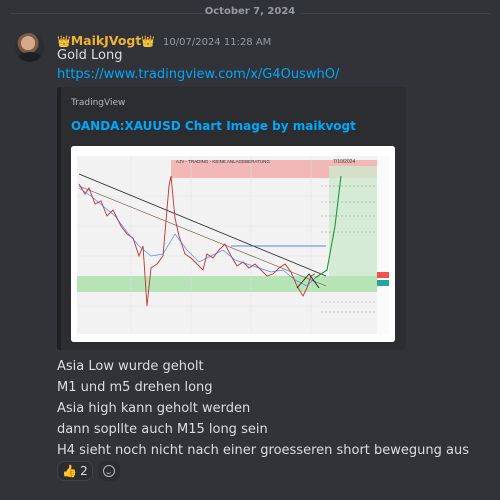  Describe the element at coordinates (213, 126) in the screenshot. I see `embed-title: OANDA:XAUUSD Chart Image by maikvogt` at that location.